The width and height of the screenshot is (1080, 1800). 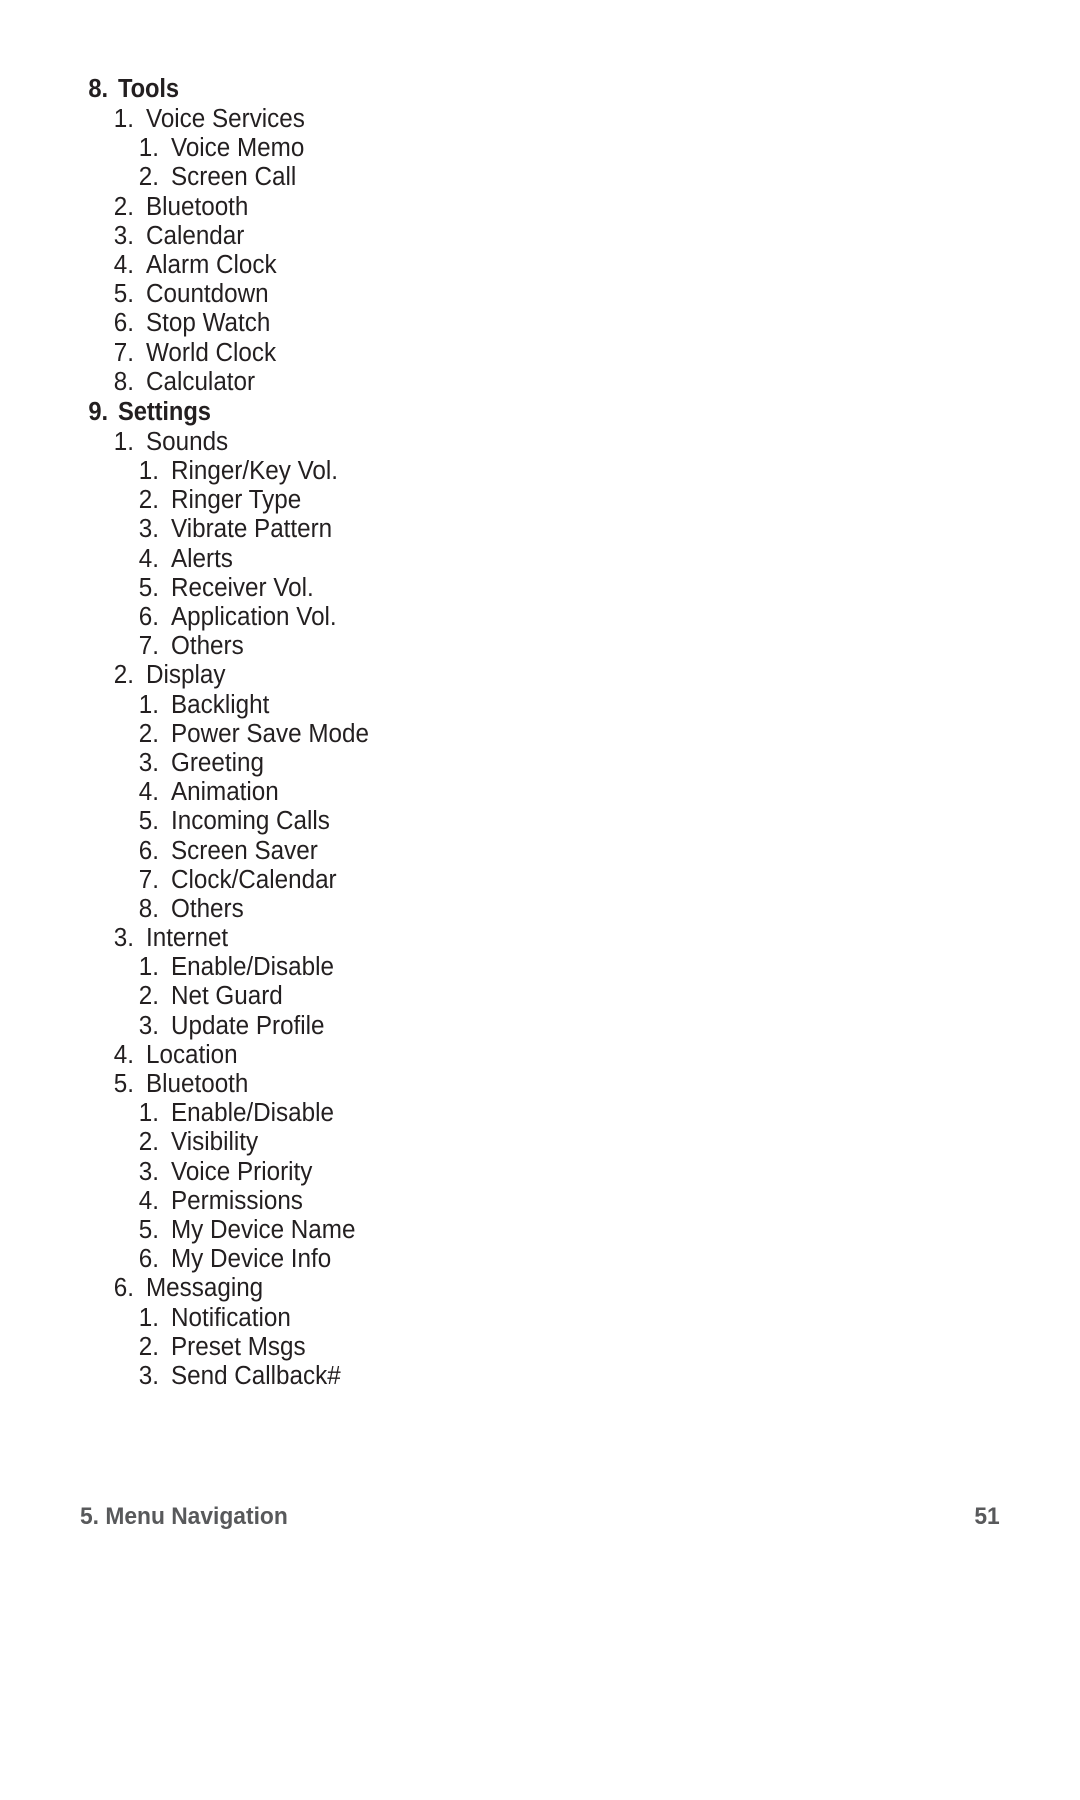 What do you see at coordinates (202, 558) in the screenshot?
I see `outline-item-label: Alerts` at bounding box center [202, 558].